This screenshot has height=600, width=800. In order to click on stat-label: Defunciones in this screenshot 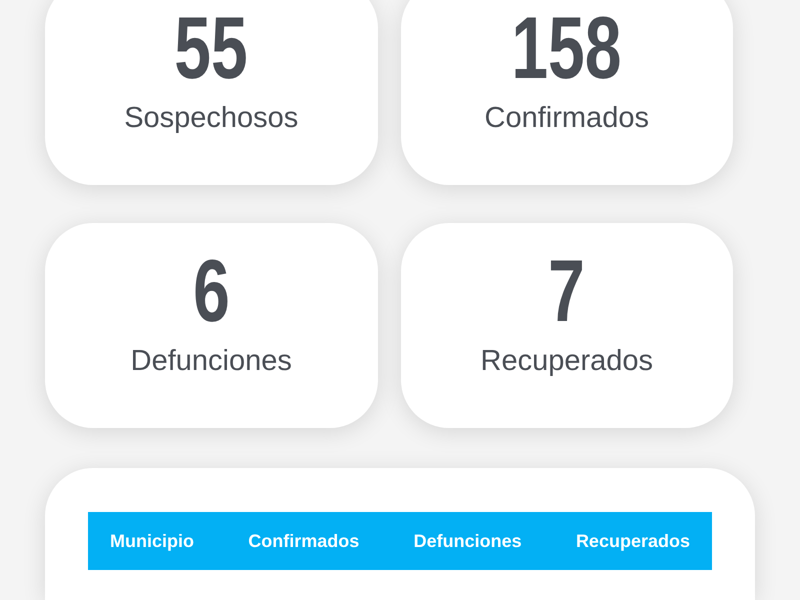, I will do `click(211, 361)`.